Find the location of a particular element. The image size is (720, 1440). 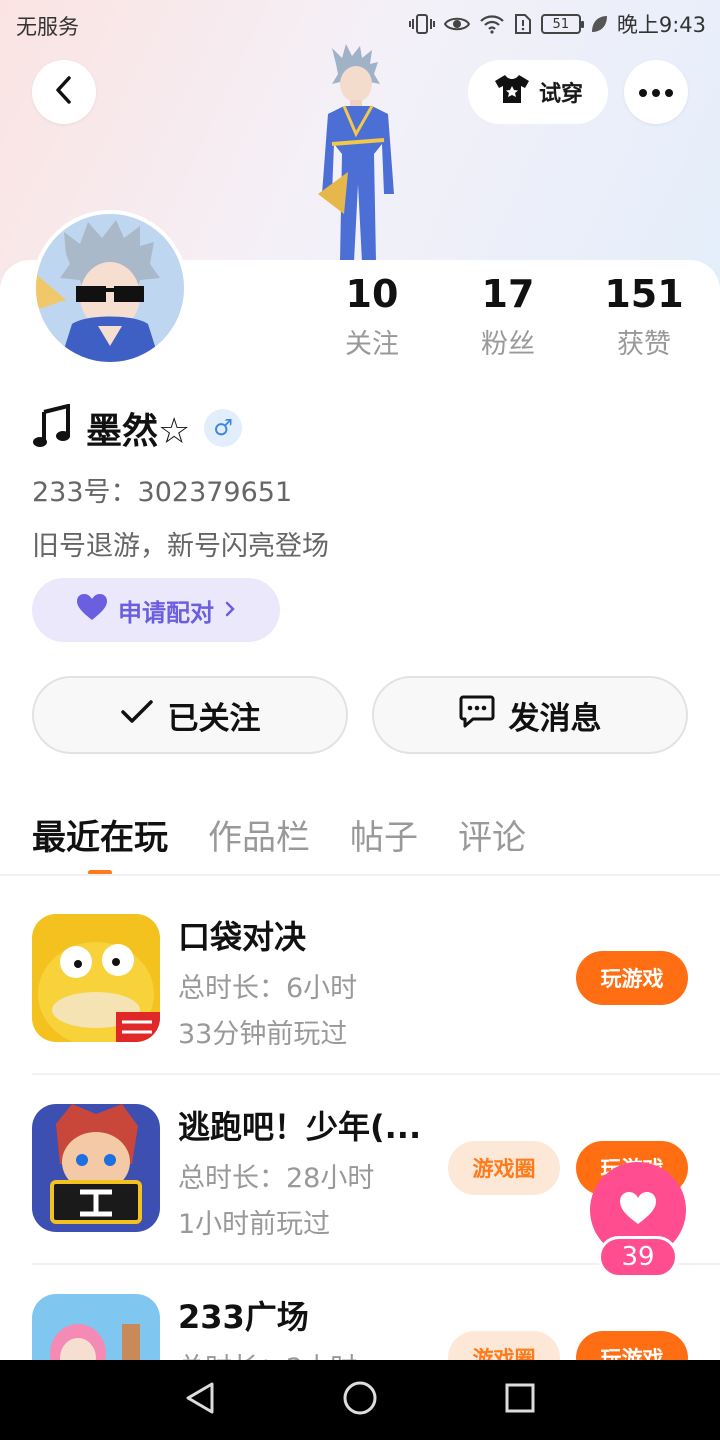

eye-icon is located at coordinates (456, 24).